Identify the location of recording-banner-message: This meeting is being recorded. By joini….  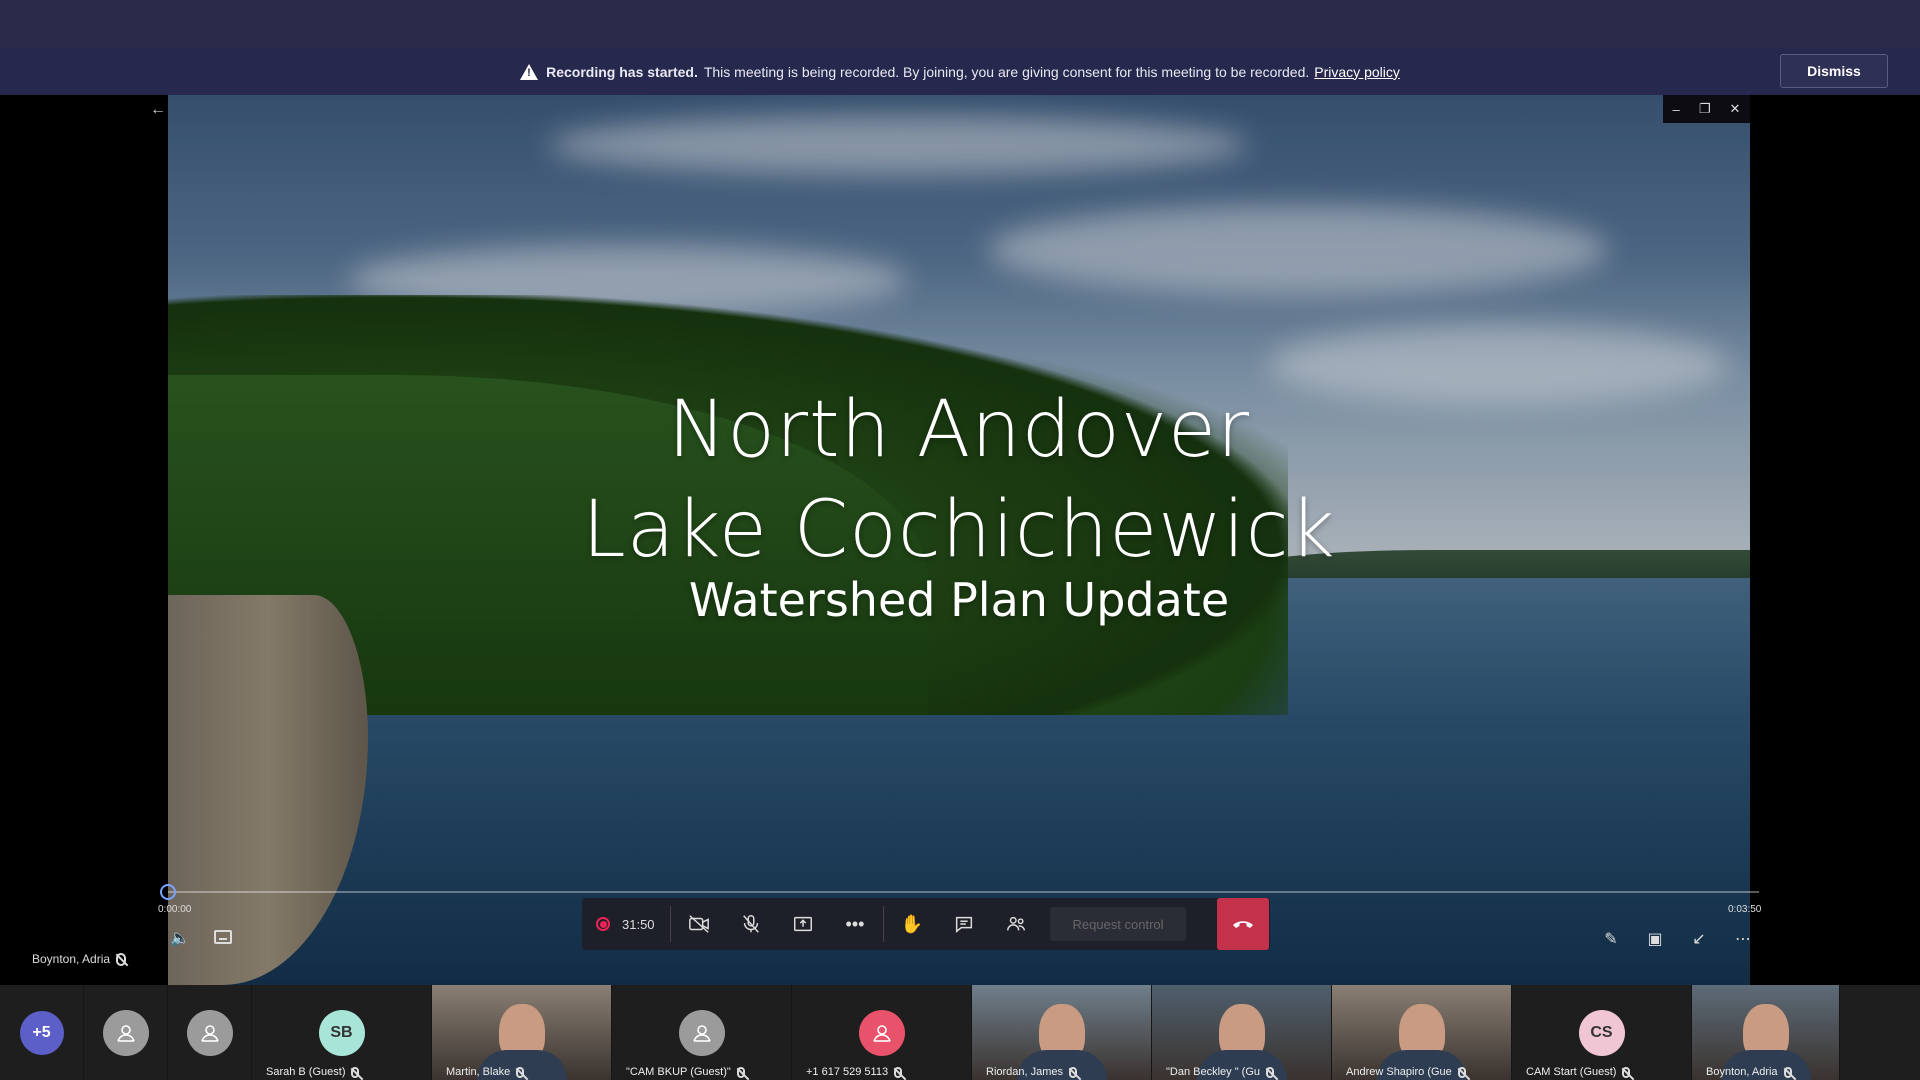
(1006, 71).